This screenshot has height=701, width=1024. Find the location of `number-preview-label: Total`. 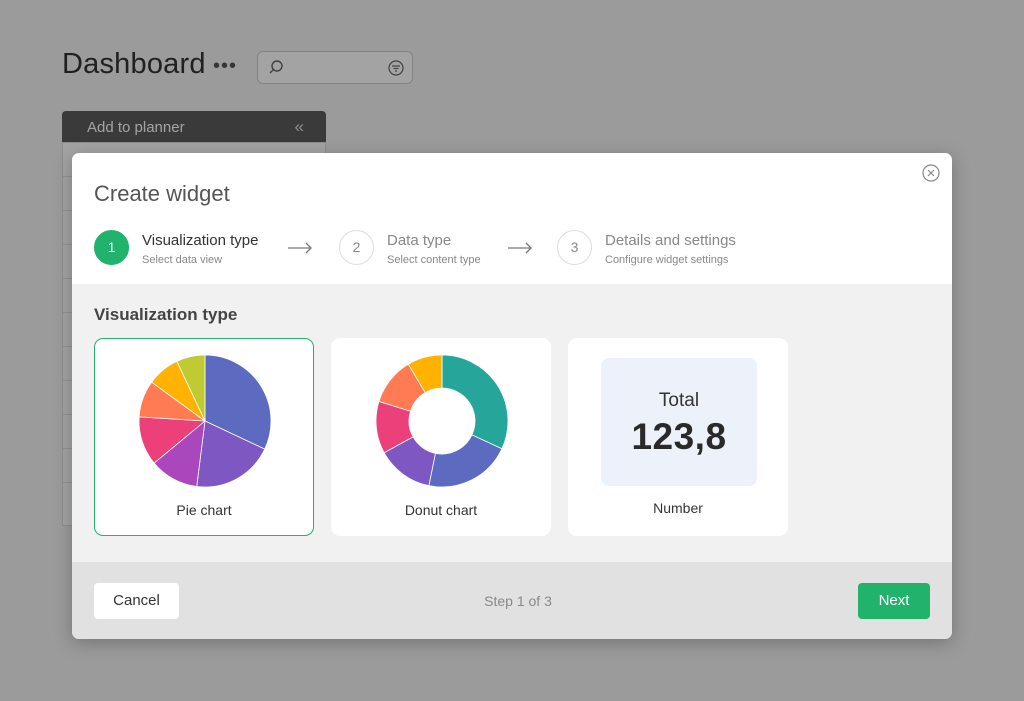

number-preview-label: Total is located at coordinates (679, 400).